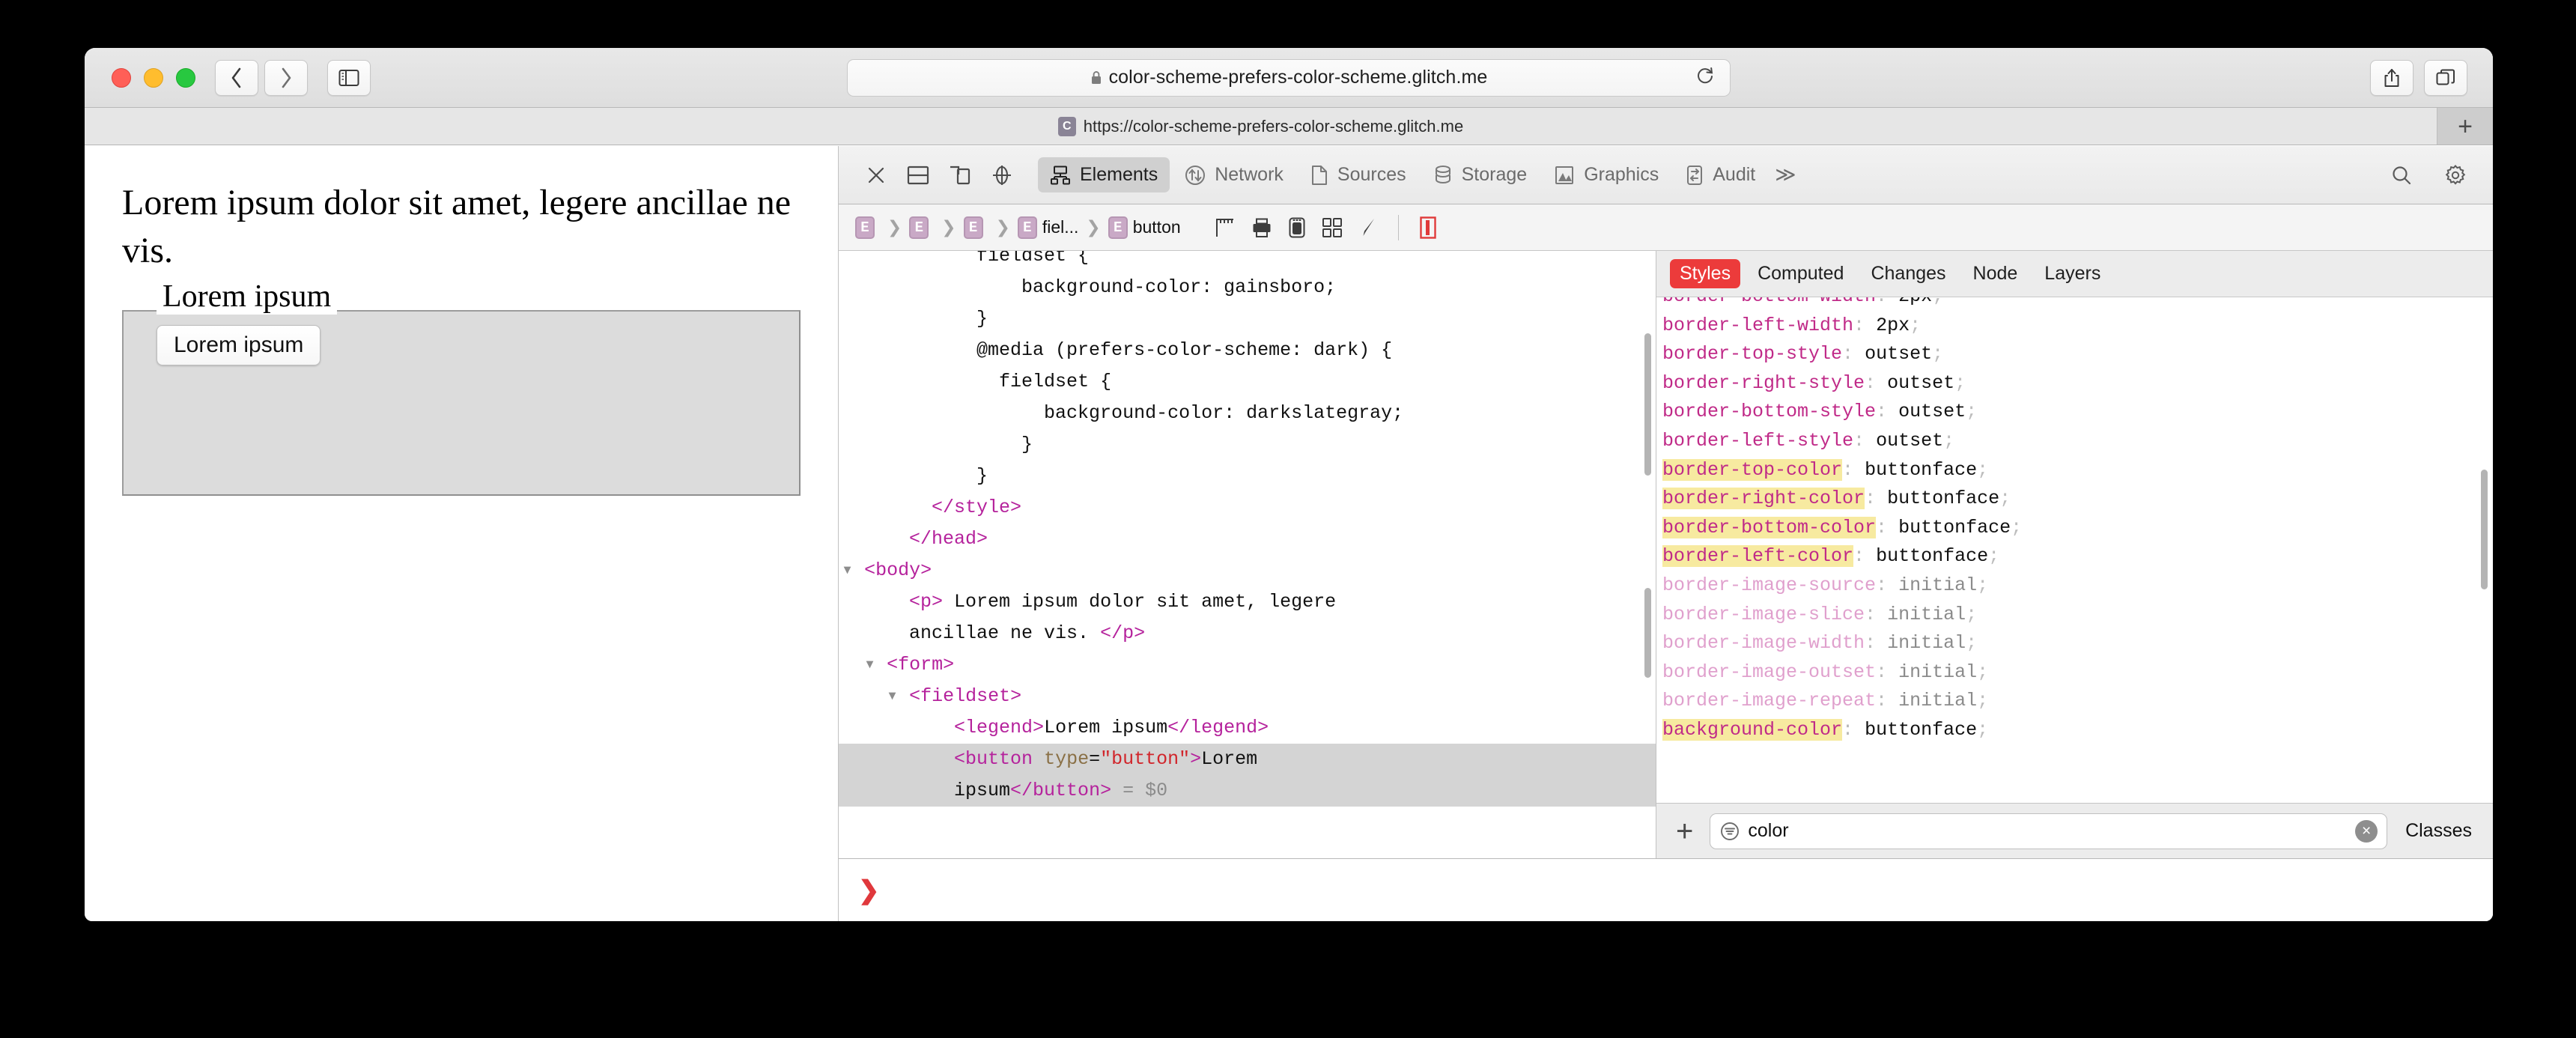 The width and height of the screenshot is (2576, 1038). I want to click on print-styles-button, so click(1261, 227).